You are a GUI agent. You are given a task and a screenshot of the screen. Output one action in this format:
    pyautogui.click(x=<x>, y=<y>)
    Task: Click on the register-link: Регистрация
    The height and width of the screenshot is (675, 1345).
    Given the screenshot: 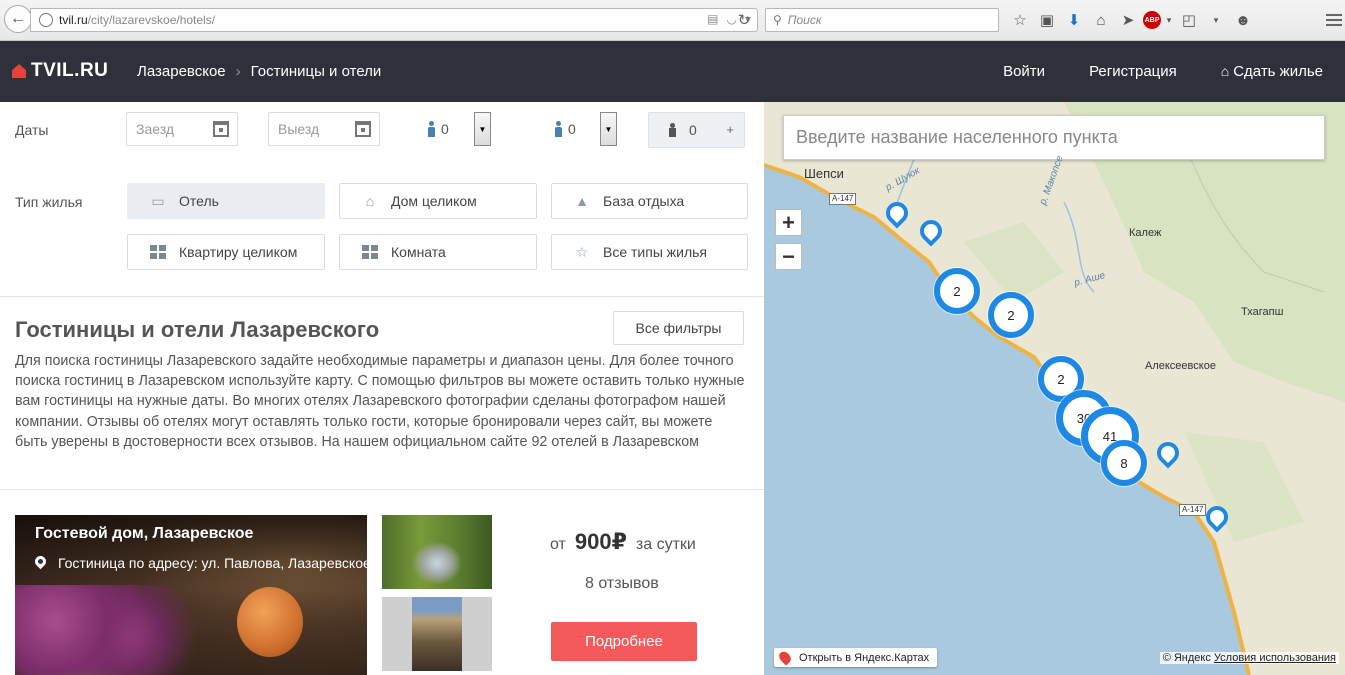 What is the action you would take?
    pyautogui.click(x=1133, y=71)
    